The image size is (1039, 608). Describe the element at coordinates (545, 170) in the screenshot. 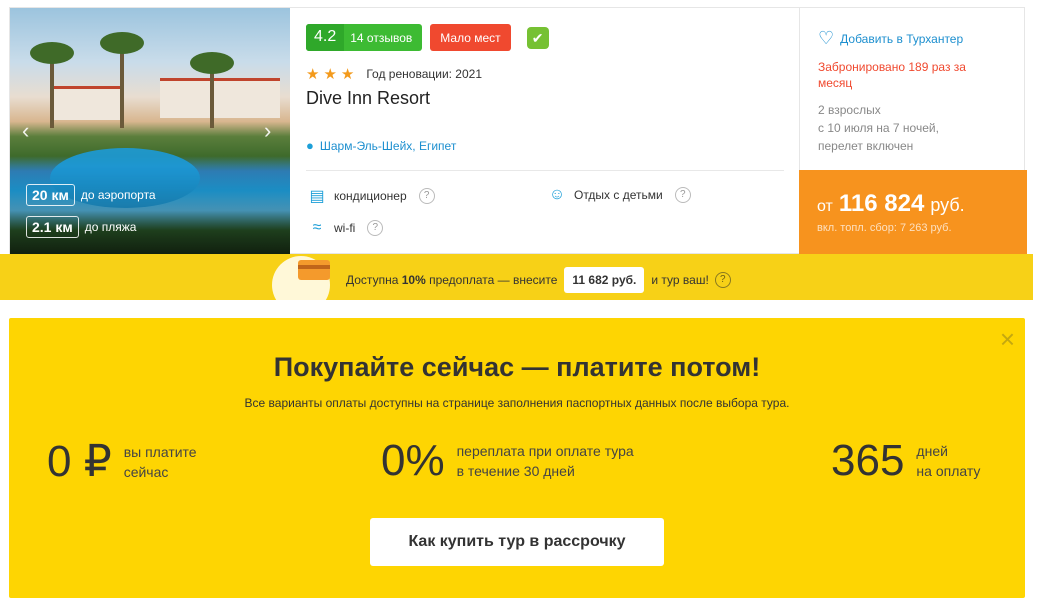

I see `divider` at that location.